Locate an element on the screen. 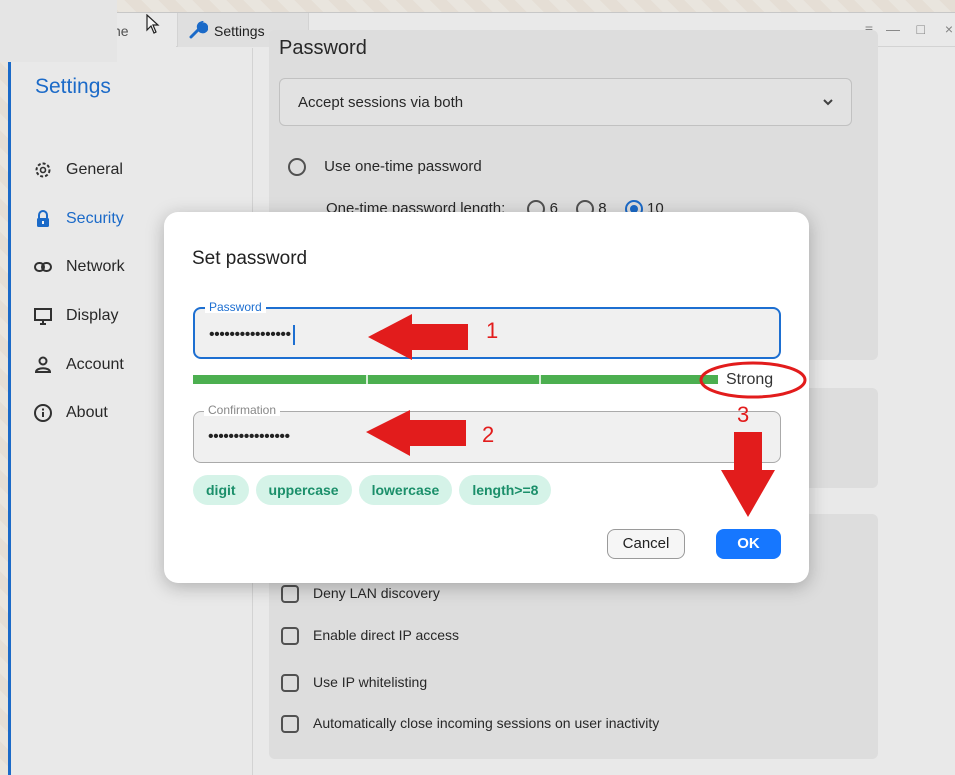  strength-indicator is located at coordinates (713, 379).